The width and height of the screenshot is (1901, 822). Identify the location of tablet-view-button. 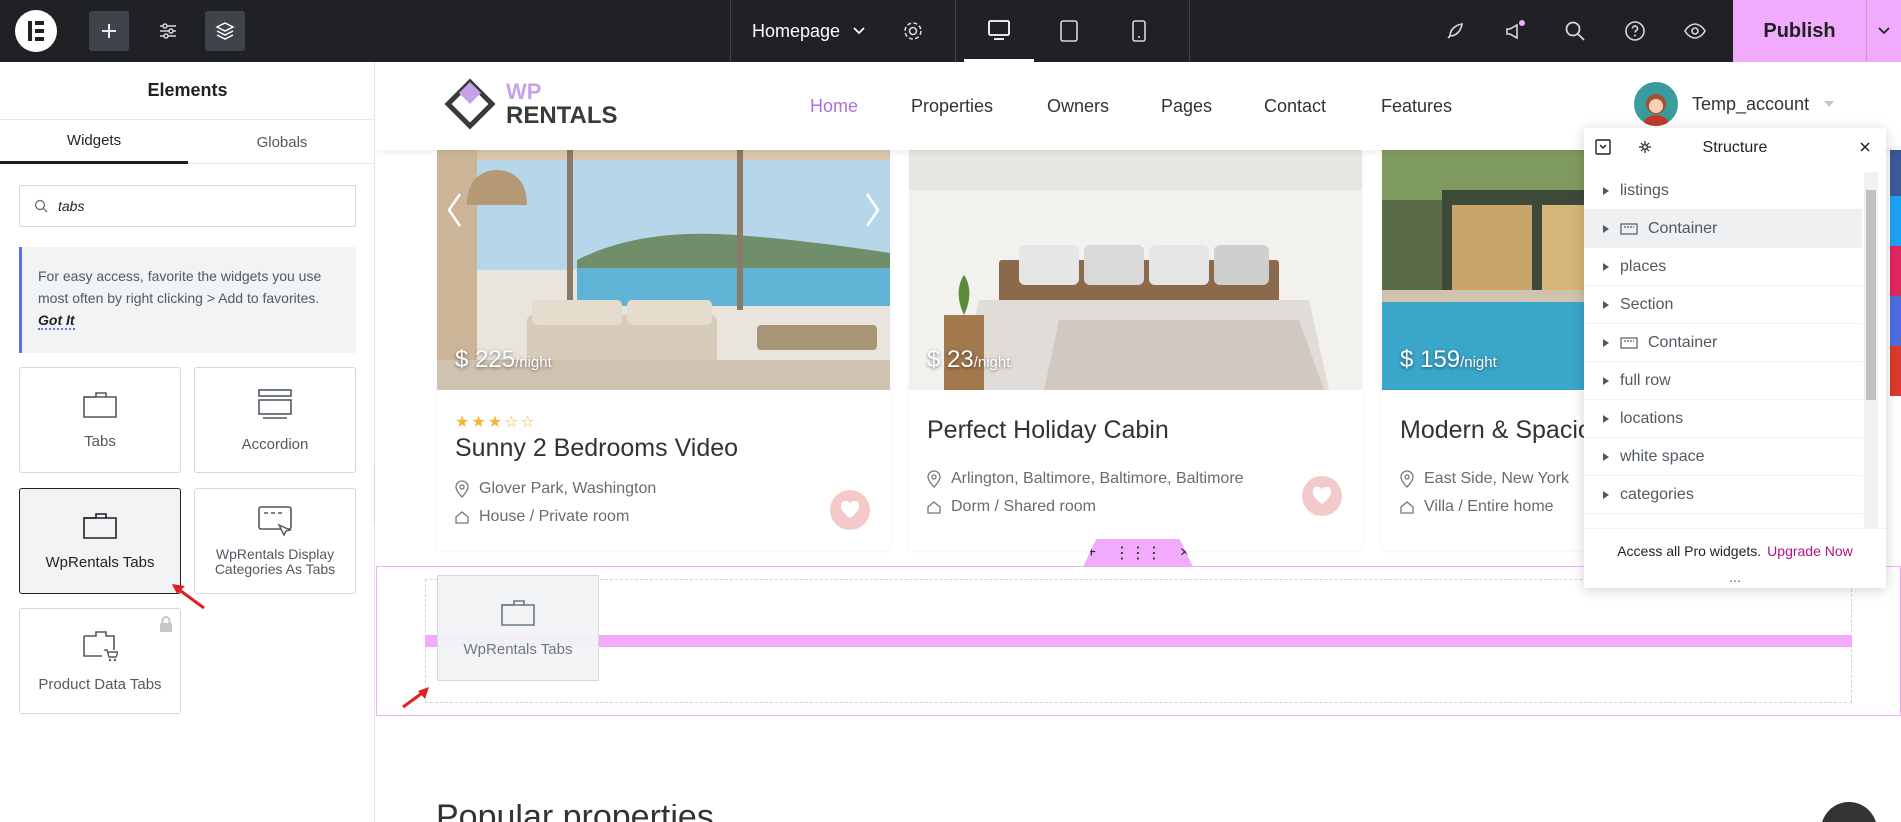
(1069, 31).